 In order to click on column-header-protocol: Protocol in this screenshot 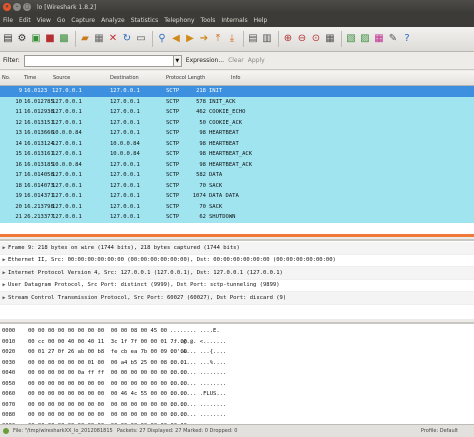, I will do `click(176, 78)`.